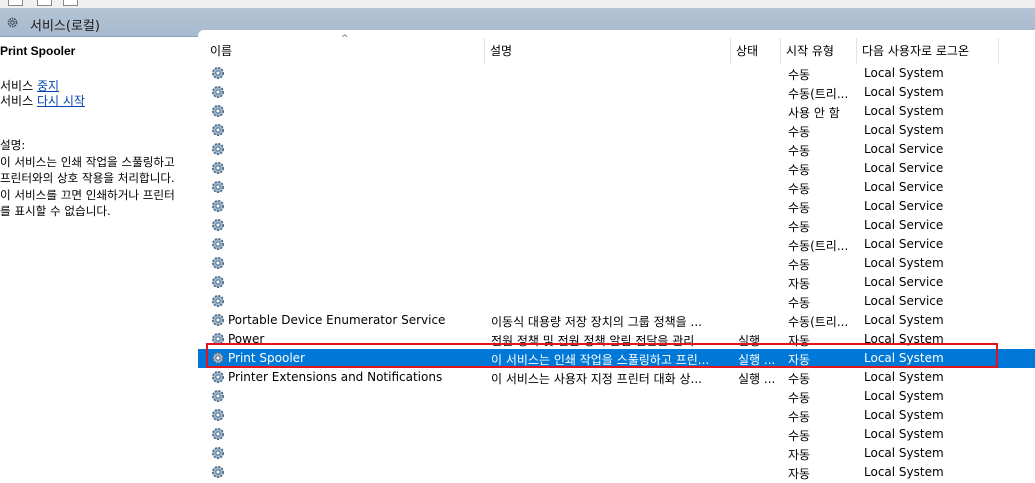 The image size is (1035, 483). I want to click on table-row: 수동(트리... Local System, so click(616, 92).